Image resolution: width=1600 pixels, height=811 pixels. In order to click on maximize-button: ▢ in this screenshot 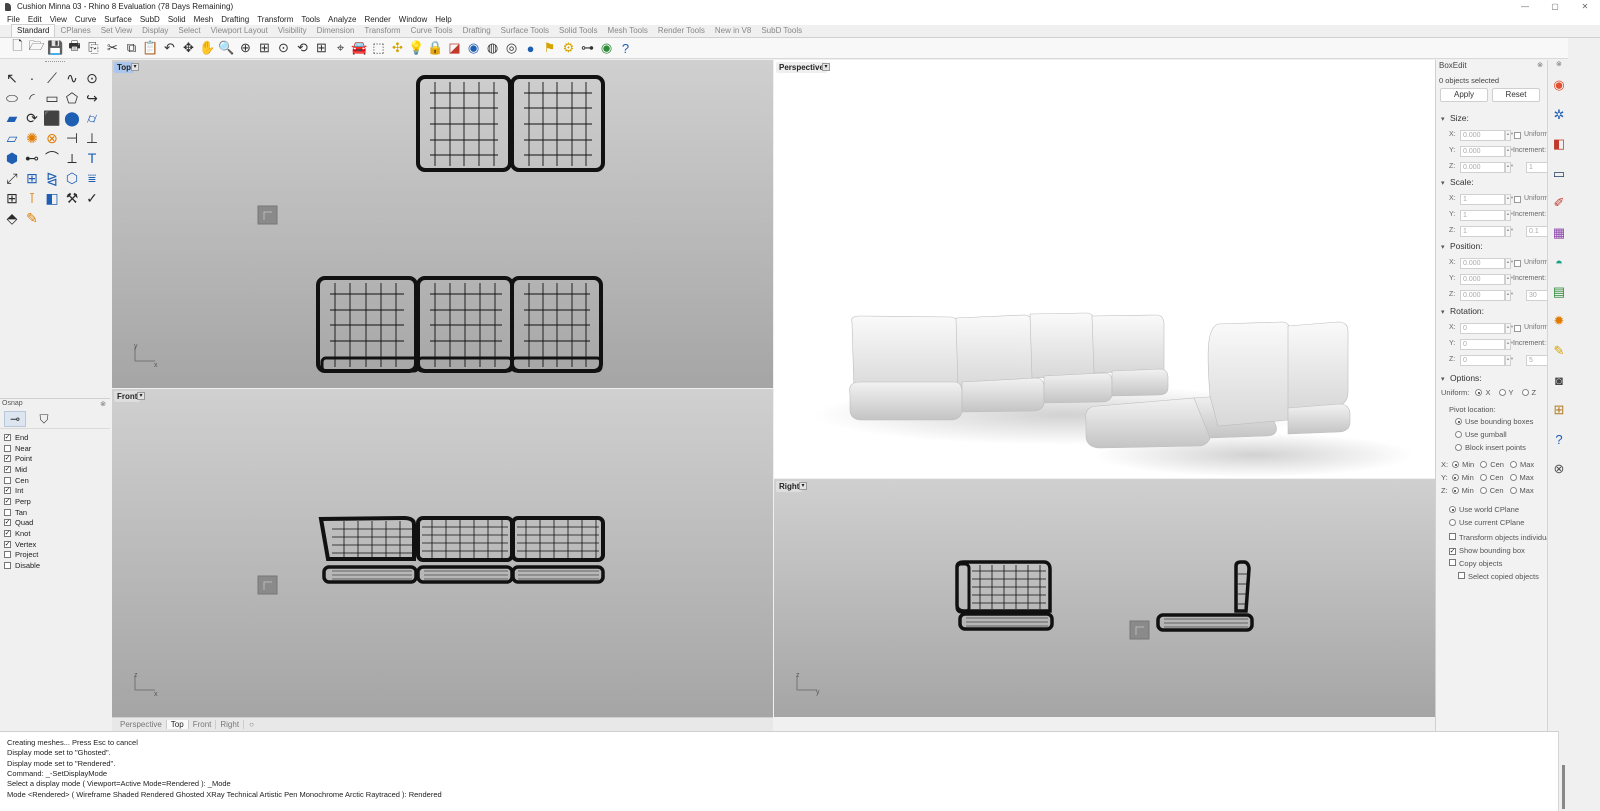, I will do `click(1555, 6)`.